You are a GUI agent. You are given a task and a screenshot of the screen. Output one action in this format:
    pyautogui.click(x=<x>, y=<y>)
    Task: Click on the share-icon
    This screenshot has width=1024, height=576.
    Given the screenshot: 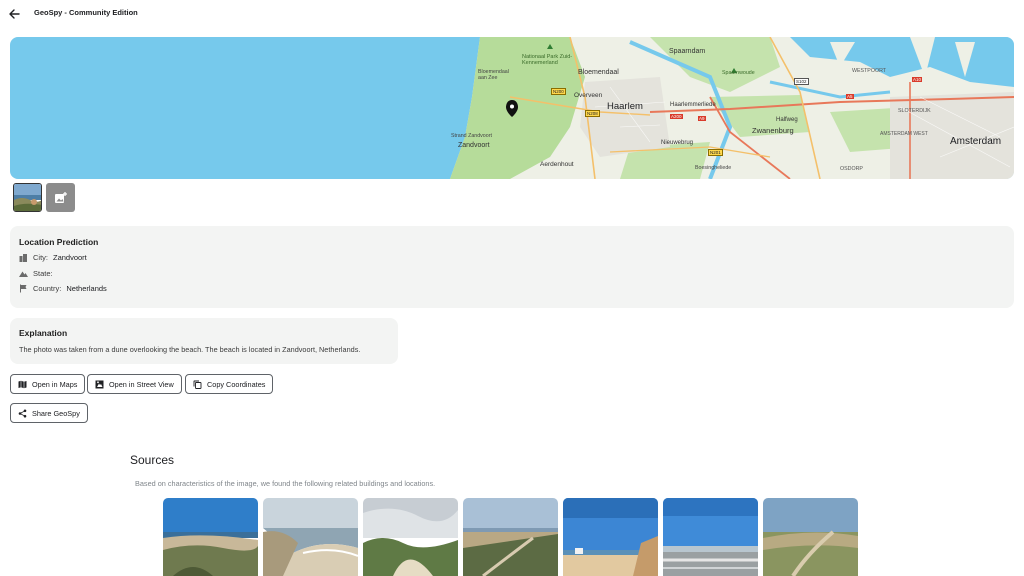 What is the action you would take?
    pyautogui.click(x=22, y=413)
    